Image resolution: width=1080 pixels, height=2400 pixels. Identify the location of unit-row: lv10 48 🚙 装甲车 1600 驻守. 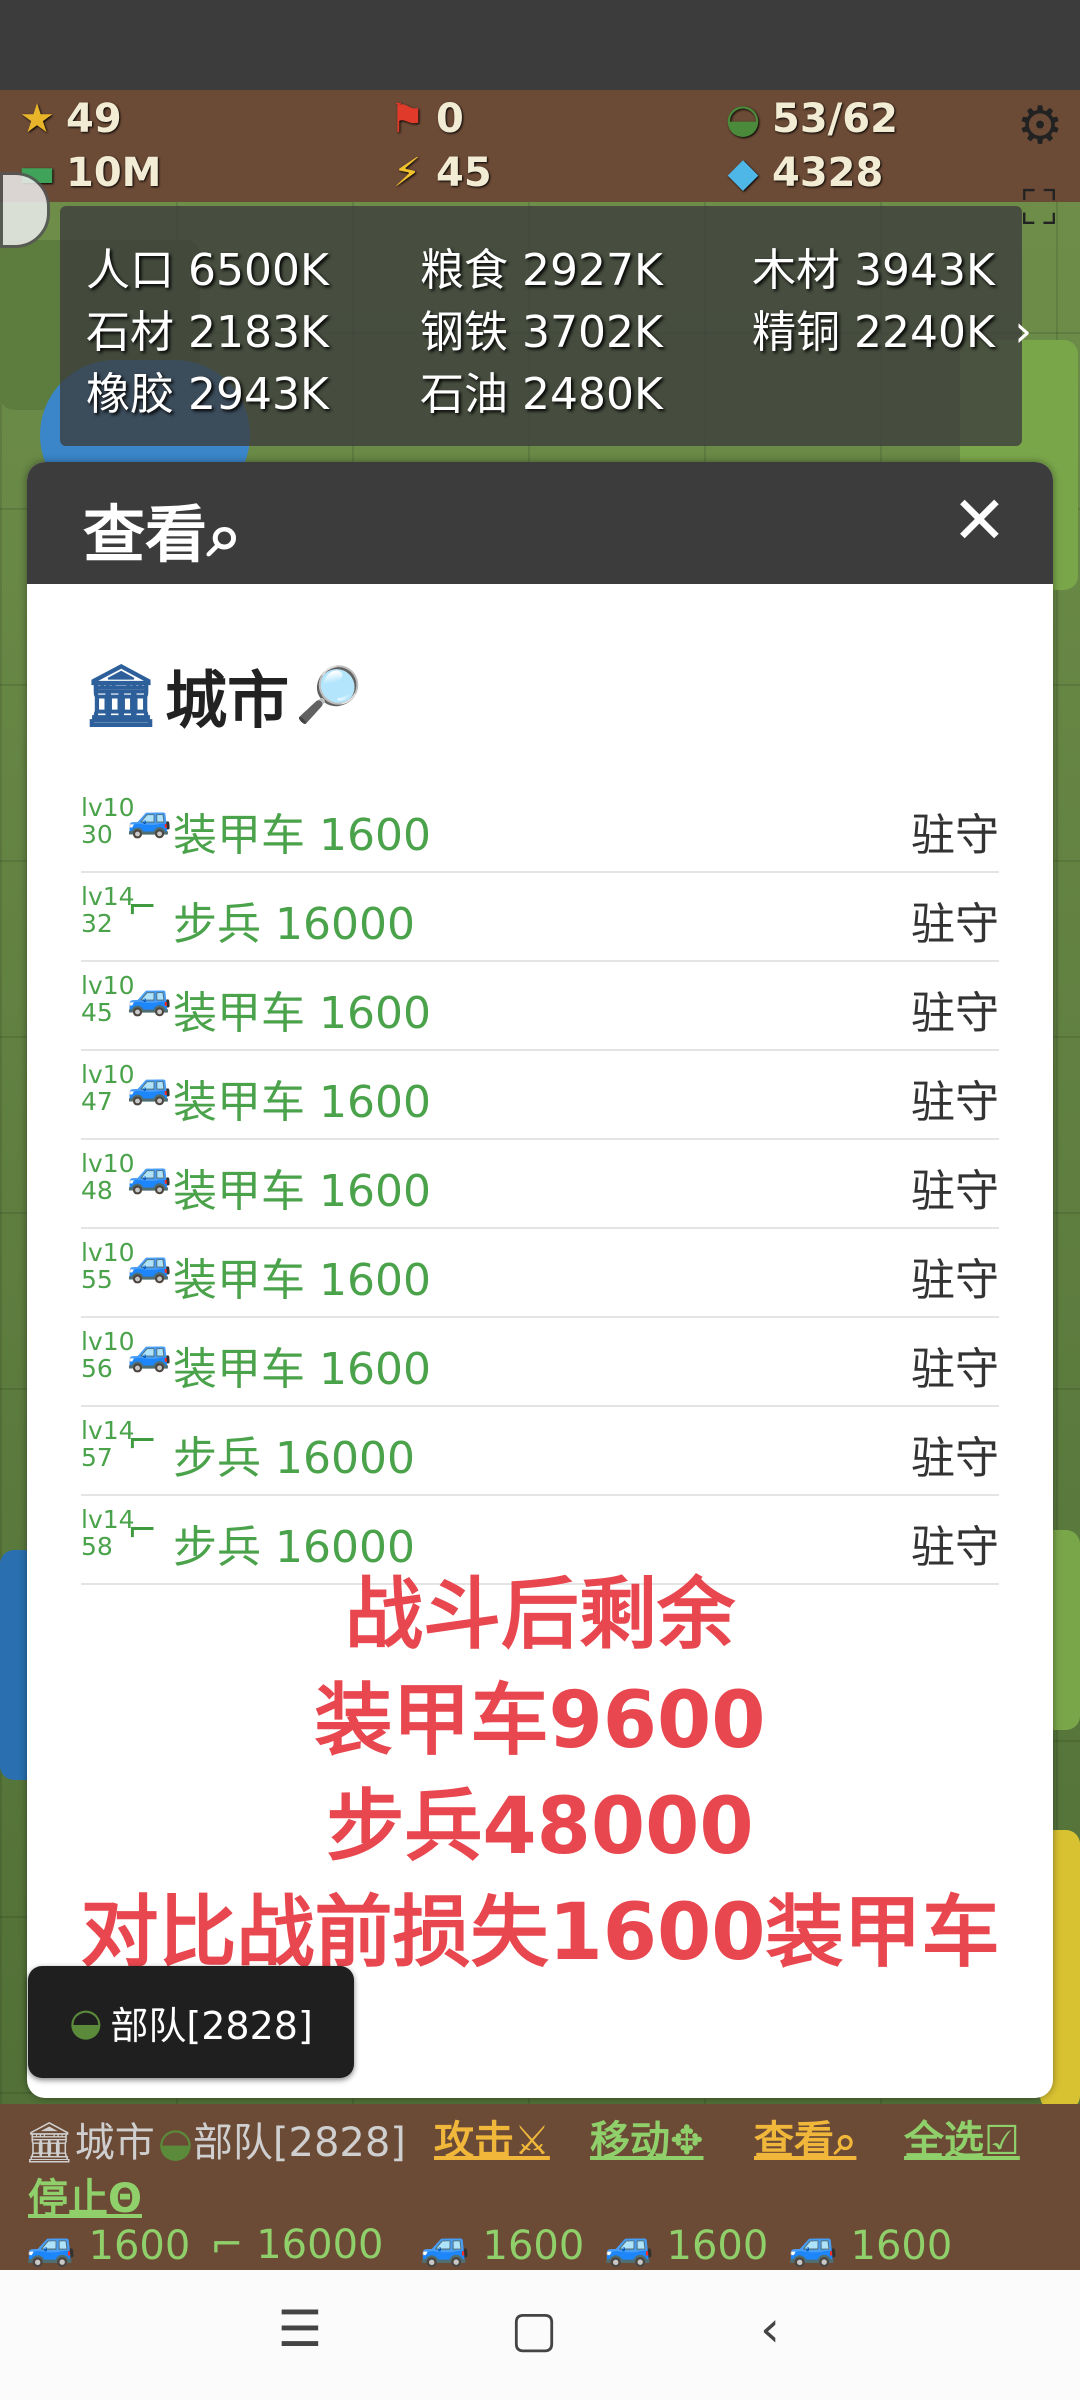
(540, 1184).